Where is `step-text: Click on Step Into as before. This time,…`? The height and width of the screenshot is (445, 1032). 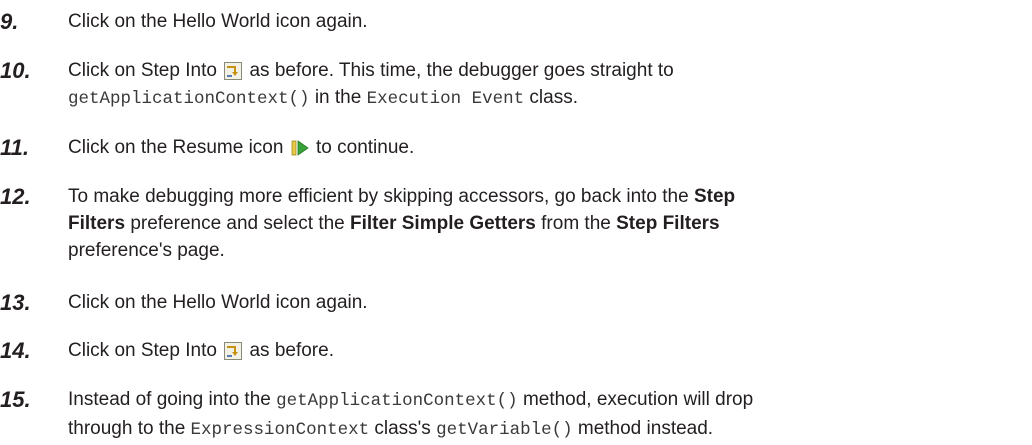
step-text: Click on Step Into as before. This time,… is located at coordinates (371, 84).